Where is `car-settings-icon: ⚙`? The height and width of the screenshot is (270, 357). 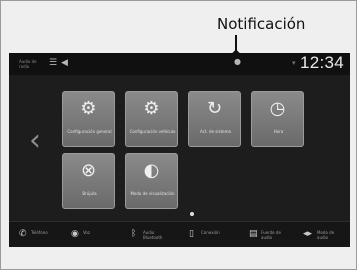 car-settings-icon: ⚙ is located at coordinates (151, 108).